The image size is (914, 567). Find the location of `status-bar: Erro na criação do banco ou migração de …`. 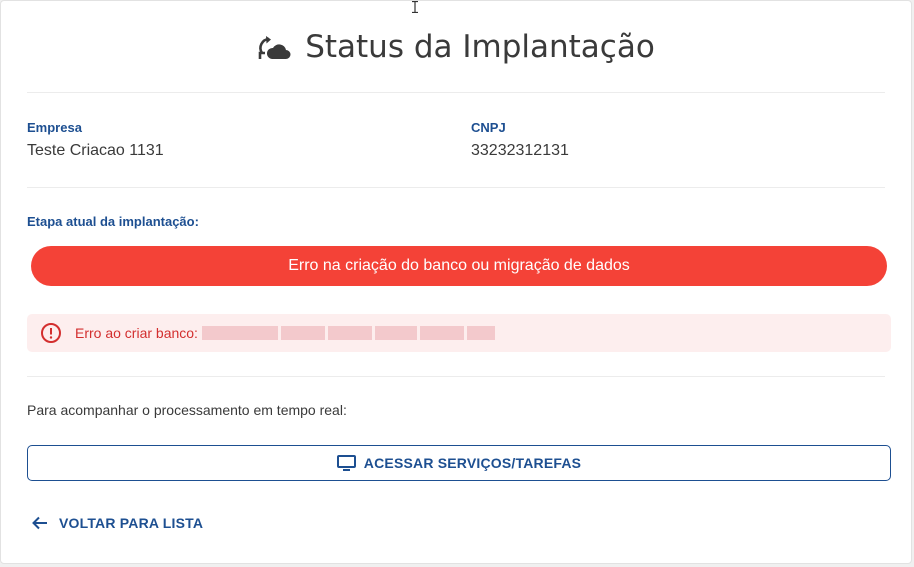

status-bar: Erro na criação do banco ou migração de … is located at coordinates (459, 266).